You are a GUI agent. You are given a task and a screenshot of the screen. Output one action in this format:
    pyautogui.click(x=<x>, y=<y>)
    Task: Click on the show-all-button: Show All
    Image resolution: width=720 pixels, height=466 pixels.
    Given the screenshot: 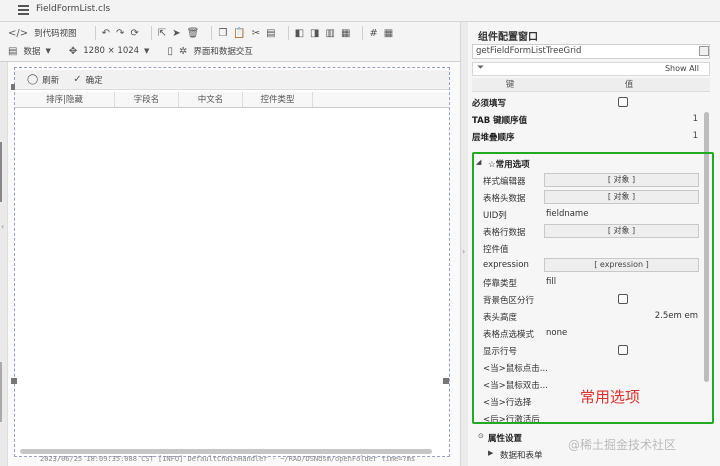 What is the action you would take?
    pyautogui.click(x=682, y=68)
    